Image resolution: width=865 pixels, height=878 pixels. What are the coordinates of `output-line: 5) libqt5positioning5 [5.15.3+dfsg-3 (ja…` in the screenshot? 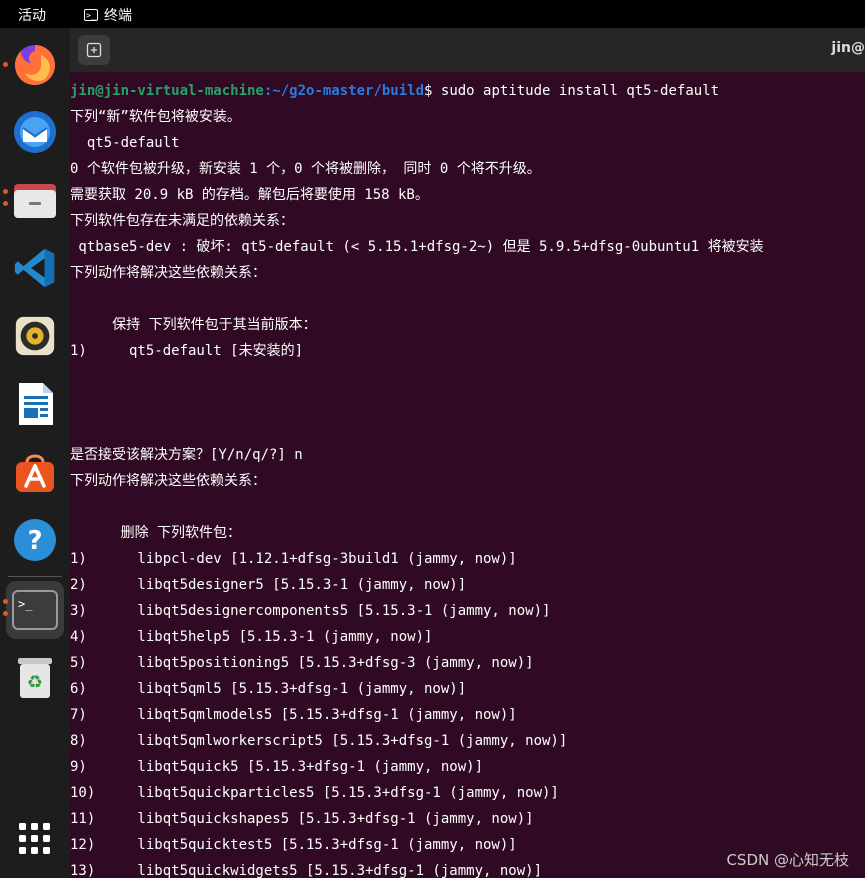 It's located at (302, 663).